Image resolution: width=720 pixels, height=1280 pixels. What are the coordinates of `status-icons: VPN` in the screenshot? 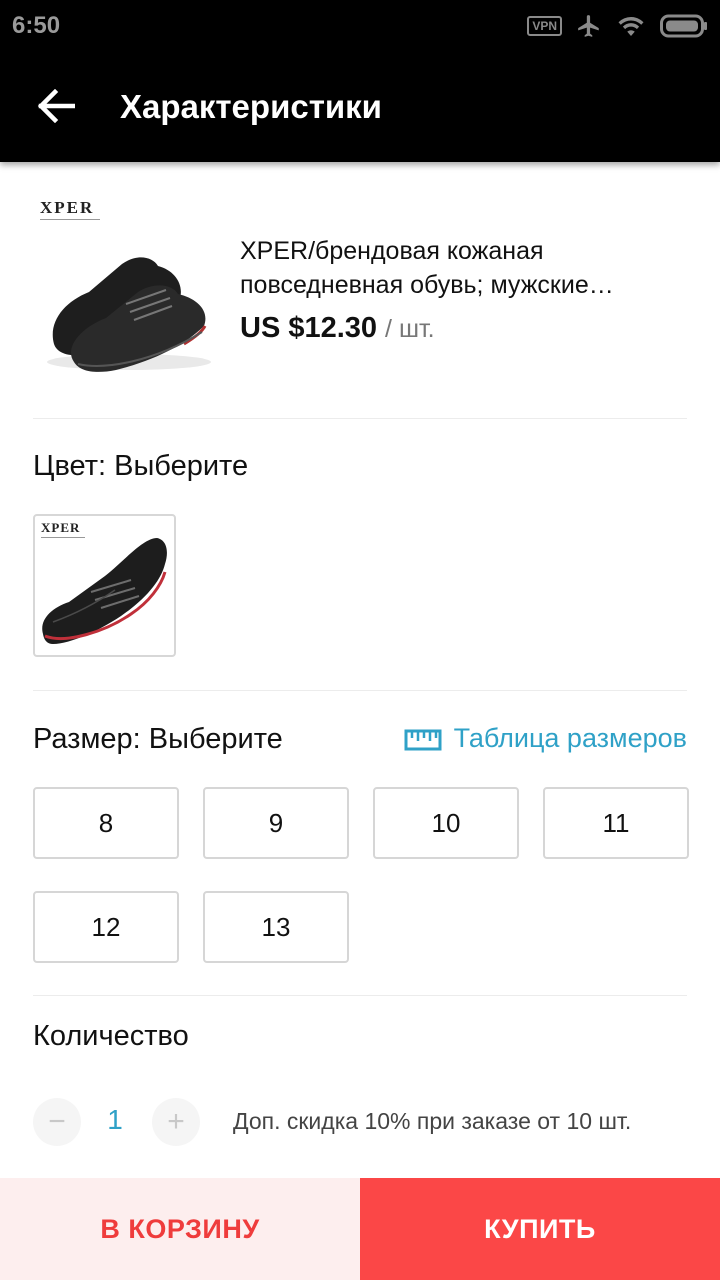 It's located at (617, 26).